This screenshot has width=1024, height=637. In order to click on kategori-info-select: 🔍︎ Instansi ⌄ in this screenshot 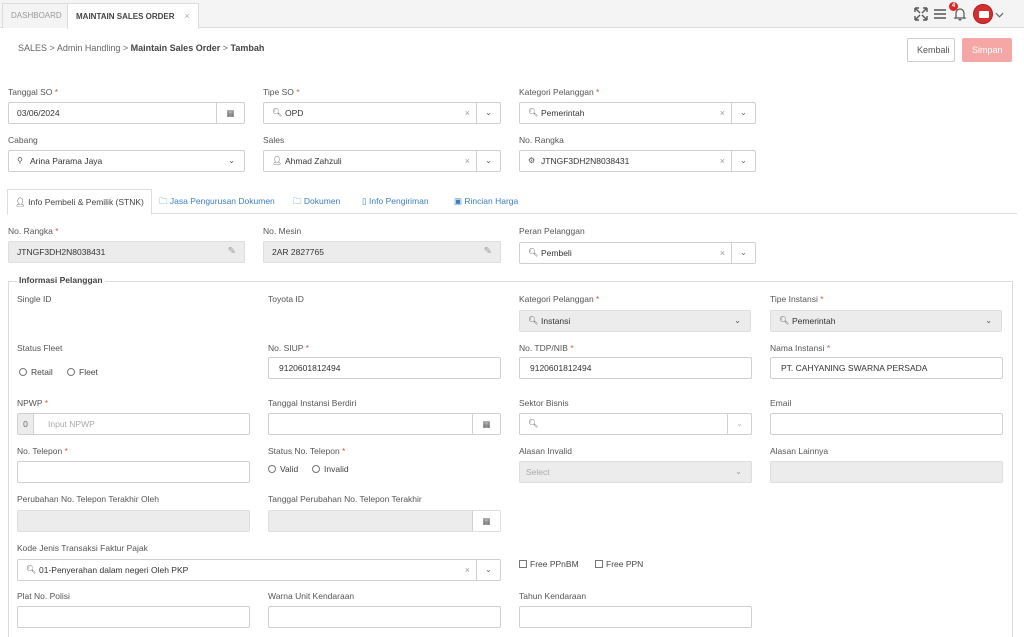, I will do `click(635, 321)`.